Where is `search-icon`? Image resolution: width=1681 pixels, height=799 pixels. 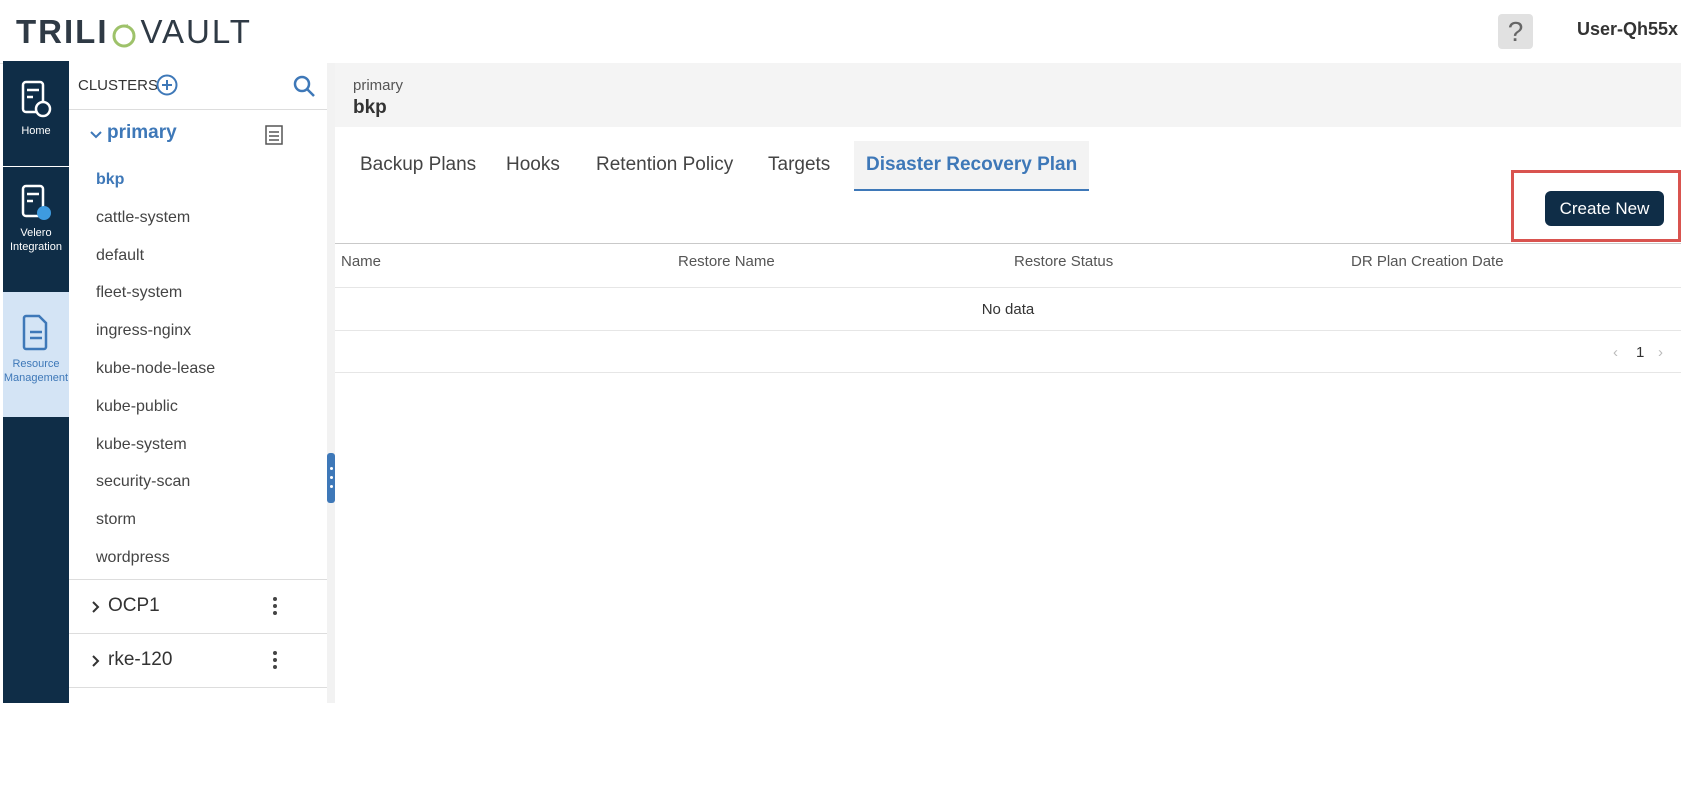 search-icon is located at coordinates (304, 86).